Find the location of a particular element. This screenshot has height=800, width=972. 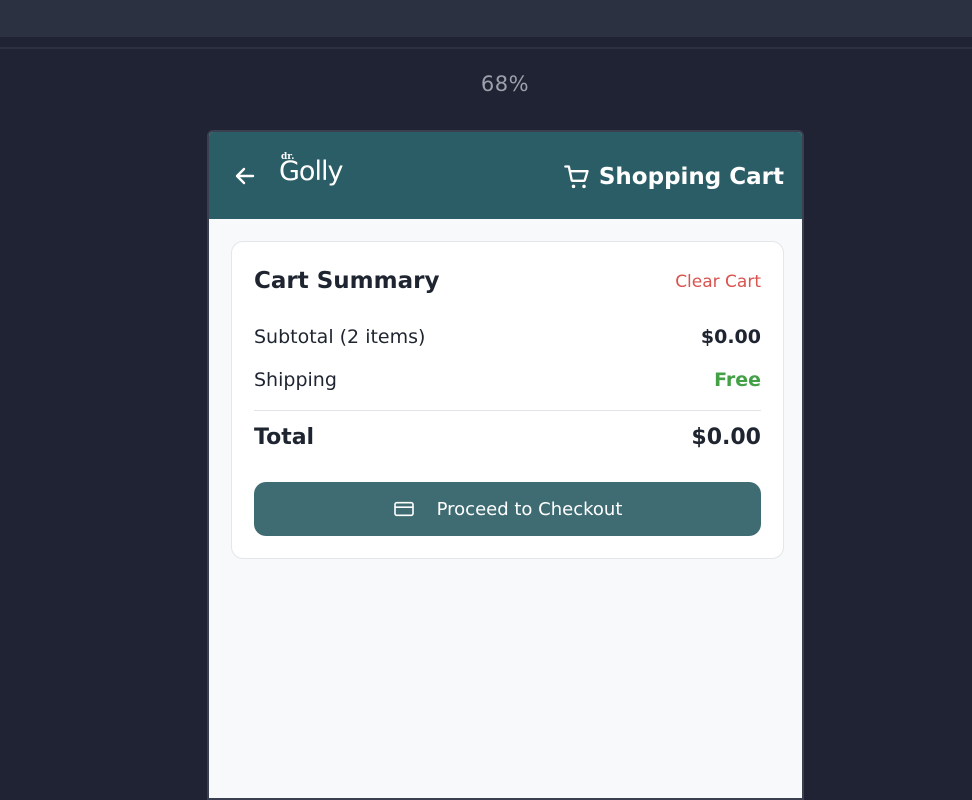

shipping-row: Shipping Free is located at coordinates (507, 380).